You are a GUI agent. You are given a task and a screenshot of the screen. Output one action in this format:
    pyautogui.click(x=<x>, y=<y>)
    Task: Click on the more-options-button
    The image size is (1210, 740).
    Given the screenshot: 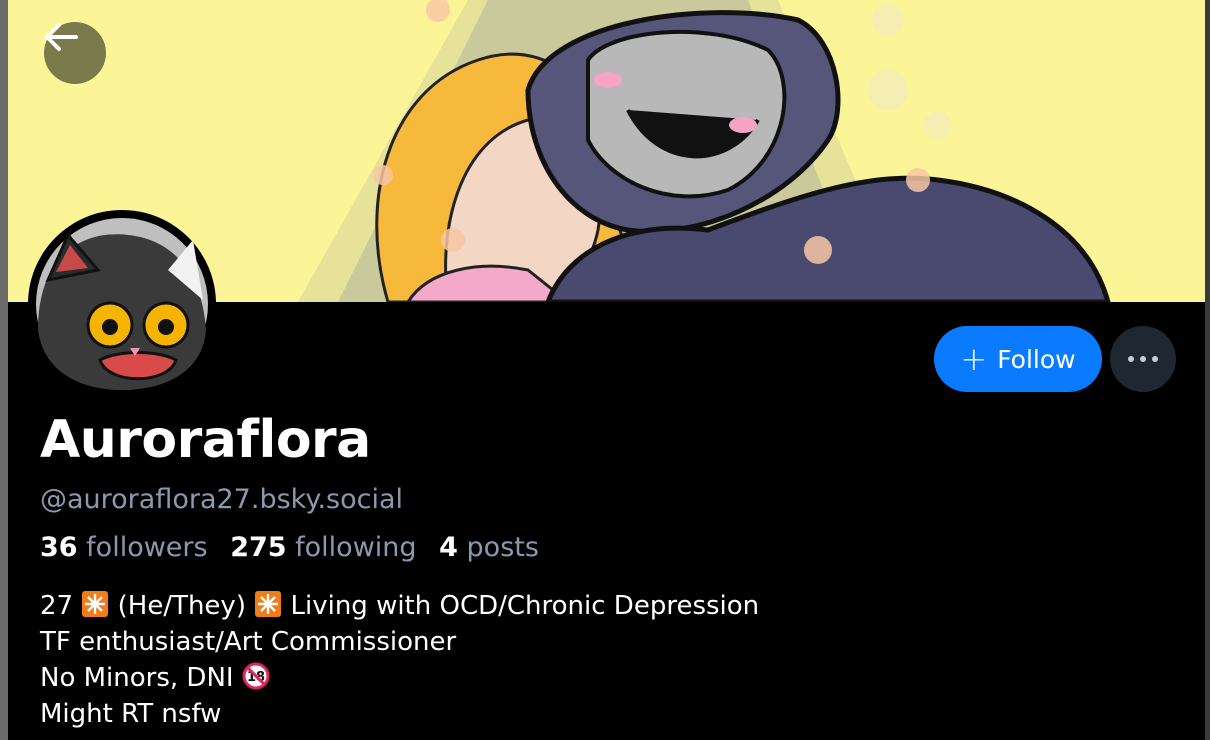 What is the action you would take?
    pyautogui.click(x=1143, y=359)
    